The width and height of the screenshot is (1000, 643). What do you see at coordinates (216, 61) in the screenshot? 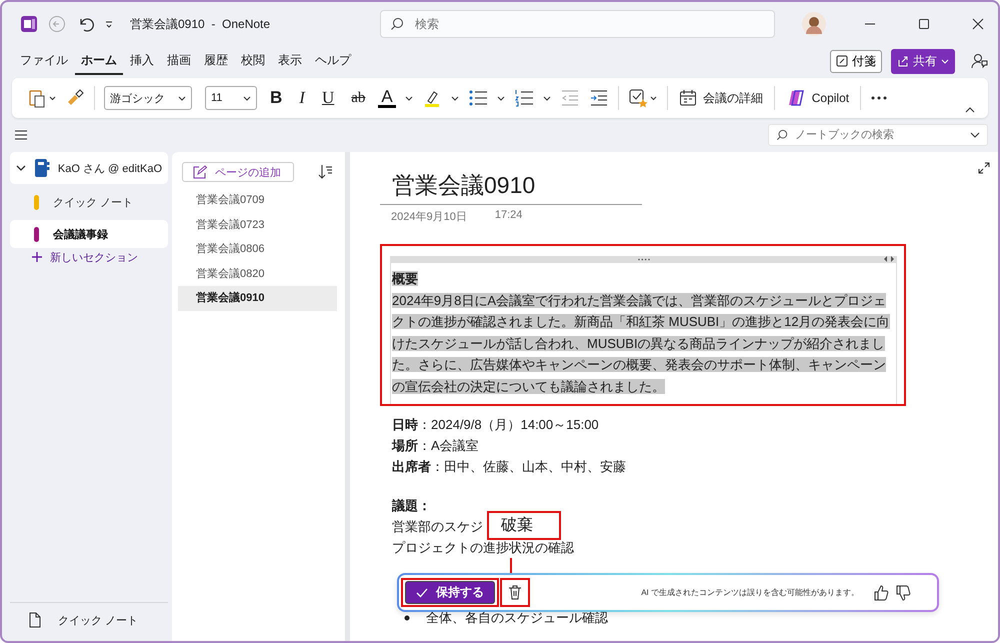
I see `menu-tab: 履歴` at bounding box center [216, 61].